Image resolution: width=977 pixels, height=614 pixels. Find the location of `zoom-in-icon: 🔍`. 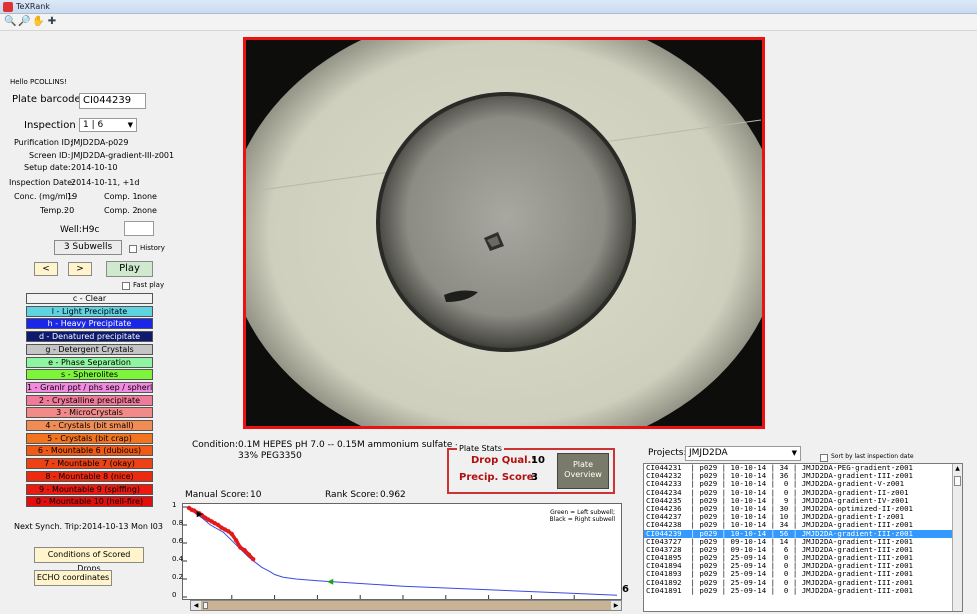

zoom-in-icon: 🔍 is located at coordinates (10, 22).